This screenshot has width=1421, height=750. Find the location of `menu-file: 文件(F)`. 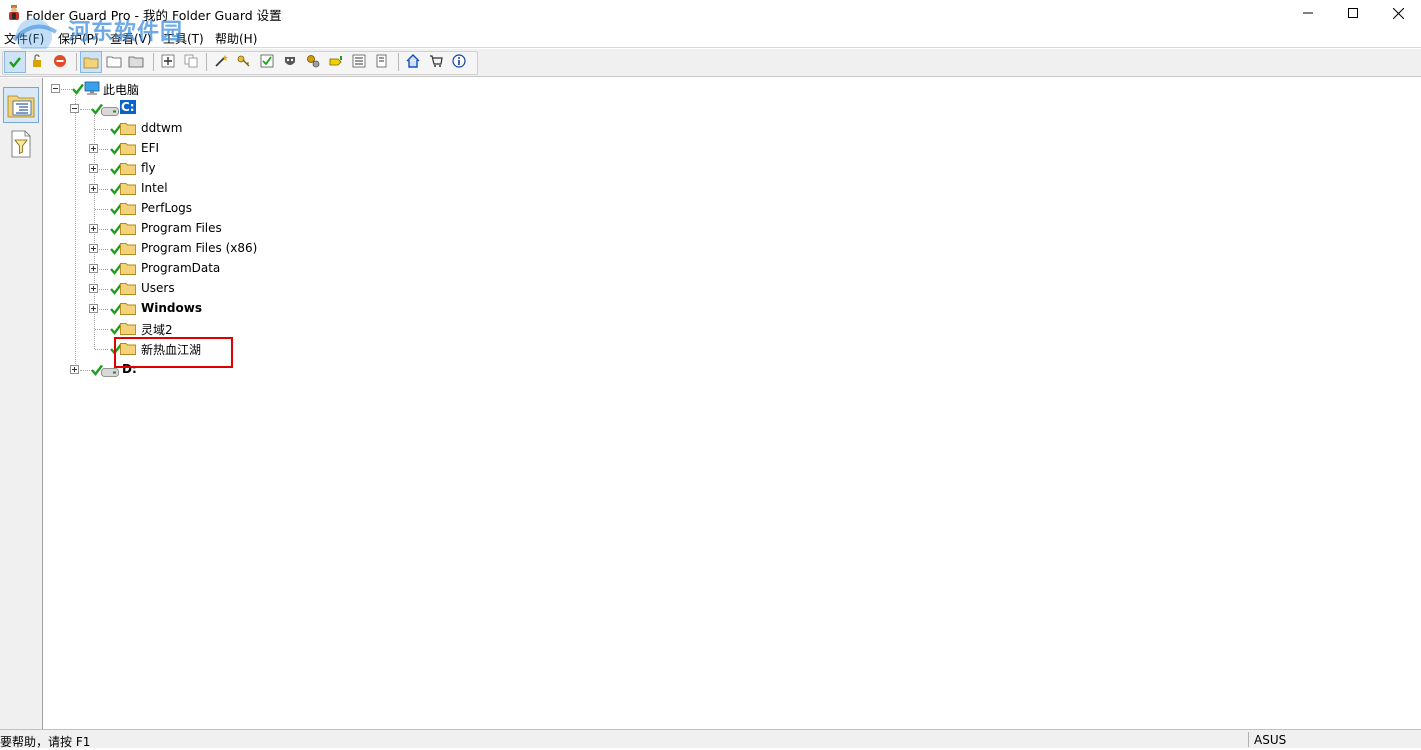

menu-file: 文件(F) is located at coordinates (24, 38).